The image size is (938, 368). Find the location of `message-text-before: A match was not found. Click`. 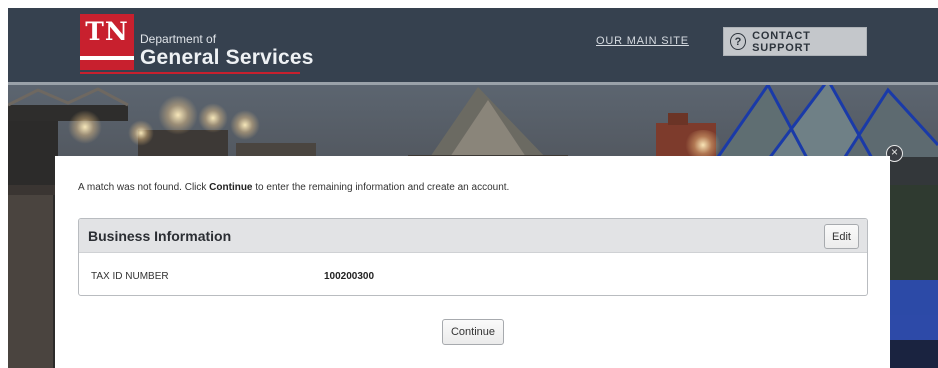

message-text-before: A match was not found. Click is located at coordinates (144, 187).